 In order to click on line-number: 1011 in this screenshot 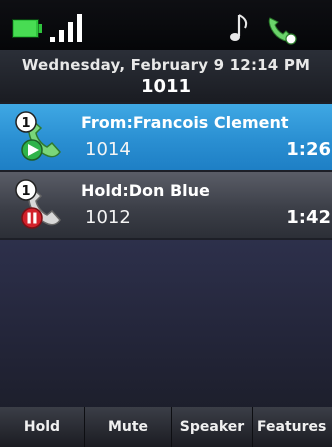, I will do `click(166, 86)`.